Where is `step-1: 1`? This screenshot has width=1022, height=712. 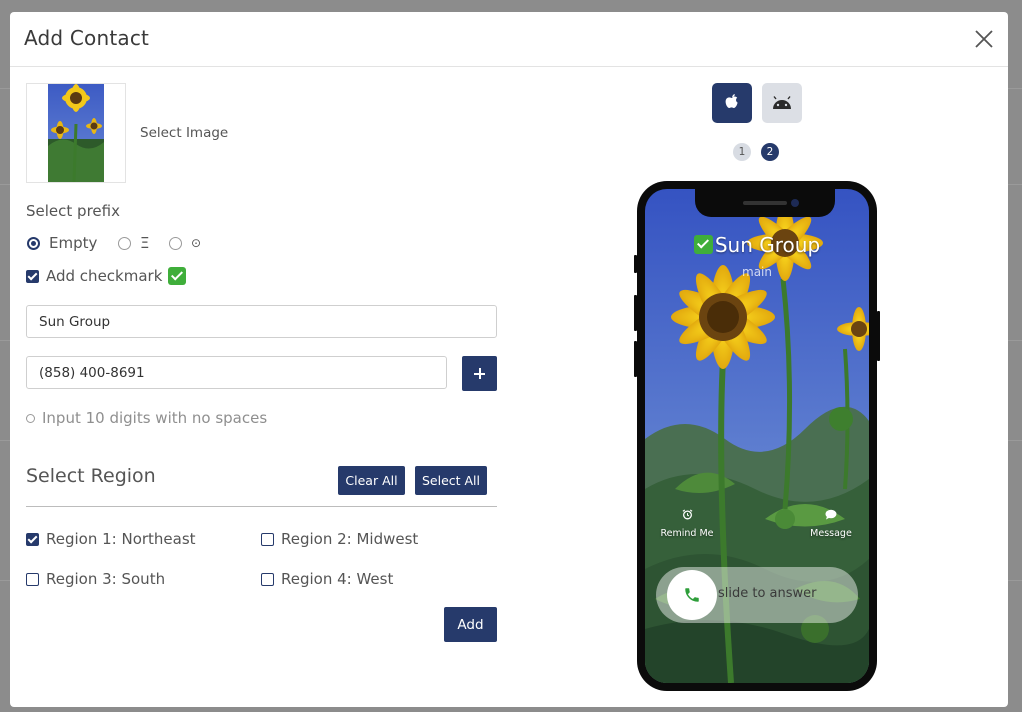
step-1: 1 is located at coordinates (742, 152).